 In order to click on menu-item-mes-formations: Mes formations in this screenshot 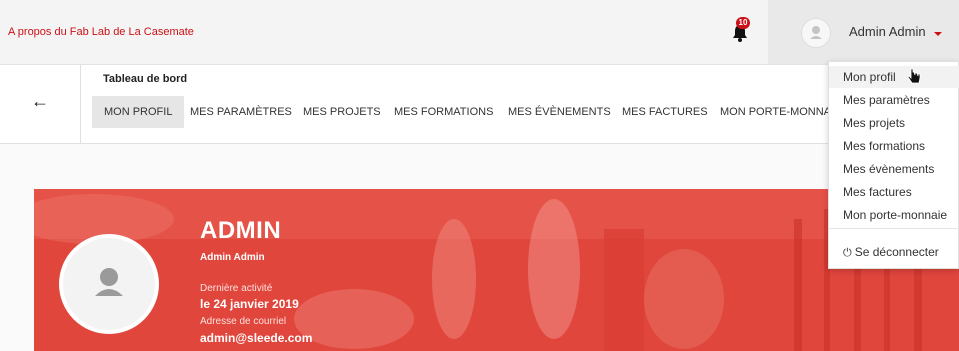, I will do `click(894, 146)`.